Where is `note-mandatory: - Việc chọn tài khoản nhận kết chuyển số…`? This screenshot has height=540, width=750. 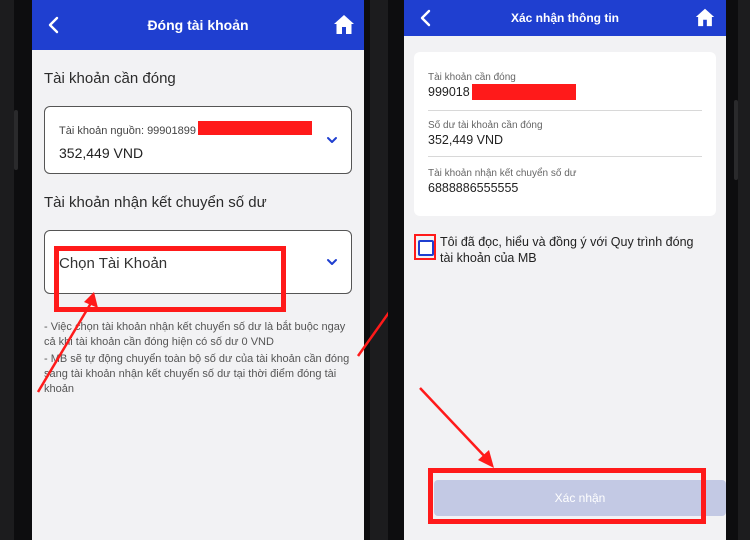
note-mandatory: - Việc chọn tài khoản nhận kết chuyển số… is located at coordinates (195, 334).